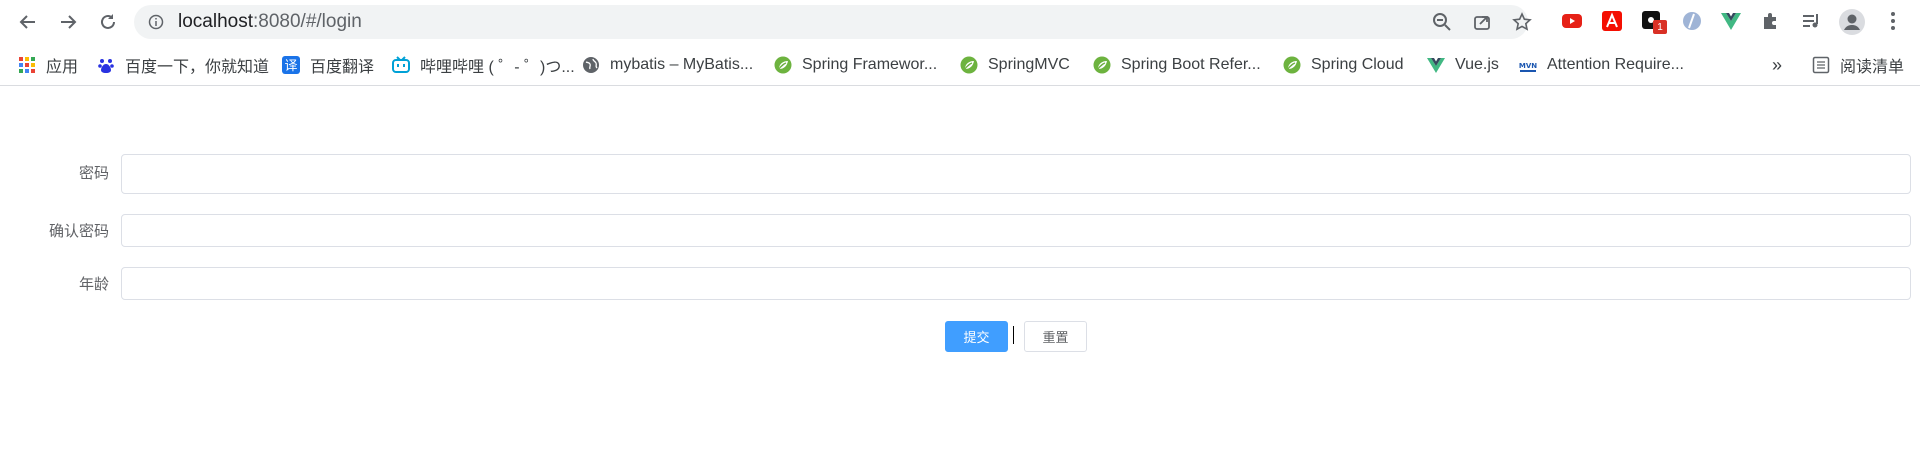 This screenshot has height=457, width=1920. Describe the element at coordinates (1016, 230) in the screenshot. I see `confirm-password-field` at that location.